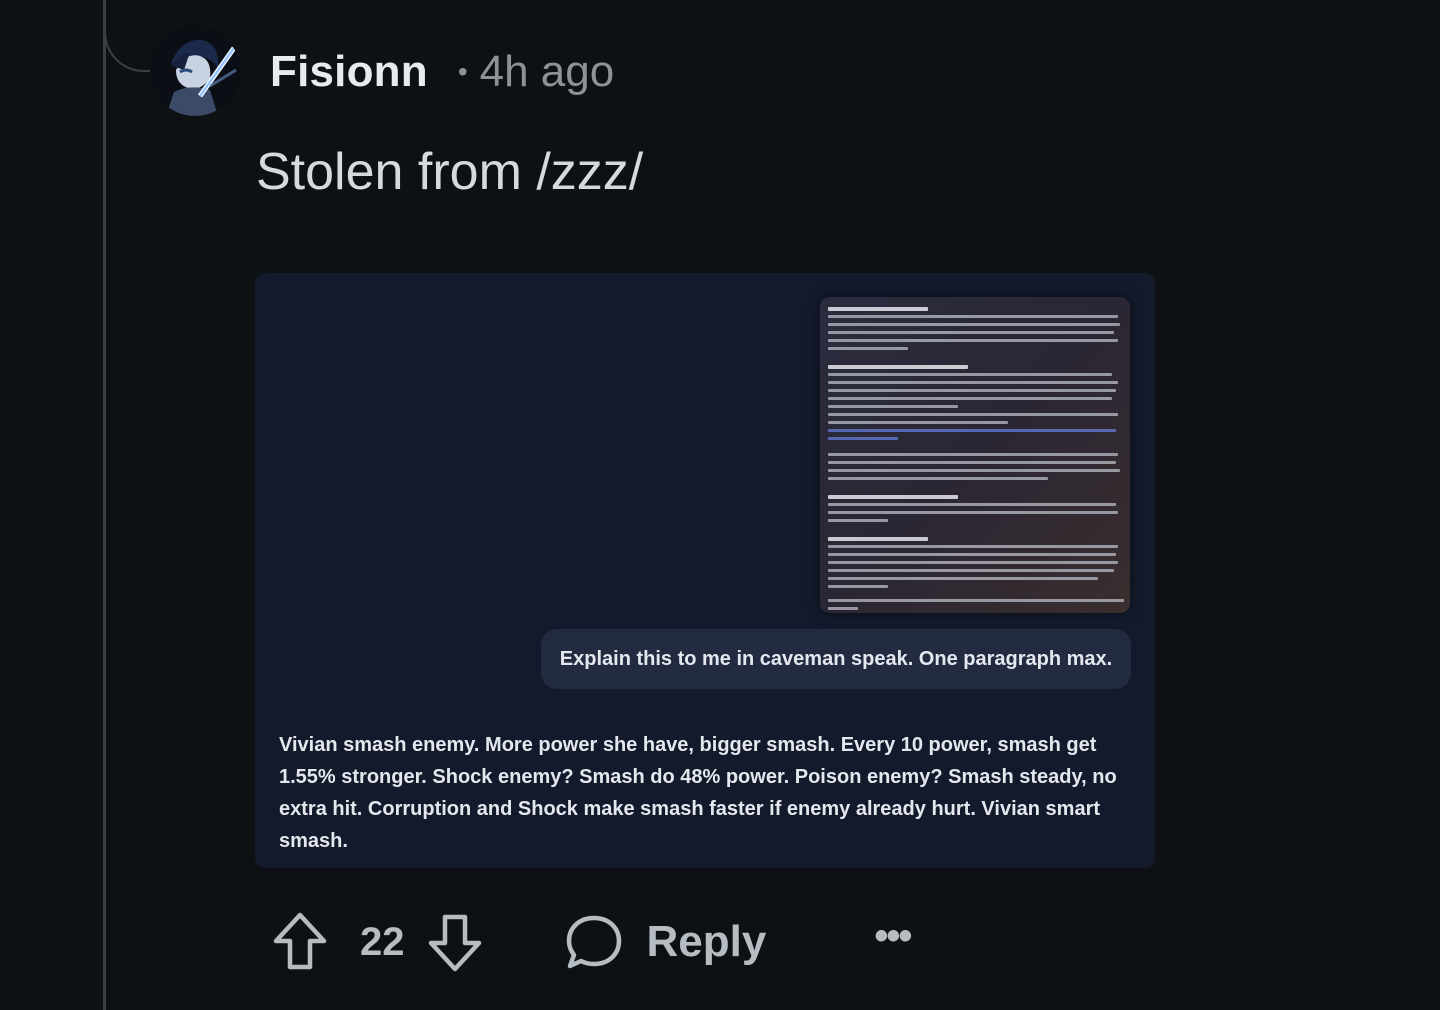 The image size is (1440, 1010). I want to click on comment-header: Fisionn • 4h ago, so click(442, 72).